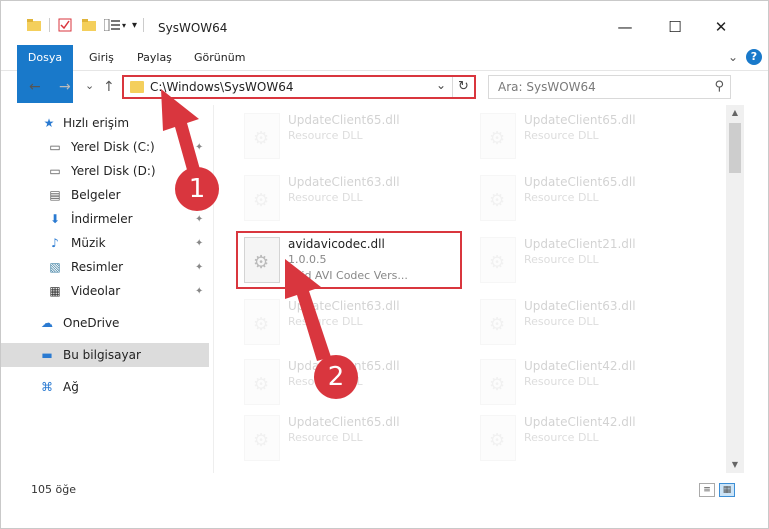  What do you see at coordinates (463, 87) in the screenshot?
I see `refresh-icon: ↻` at bounding box center [463, 87].